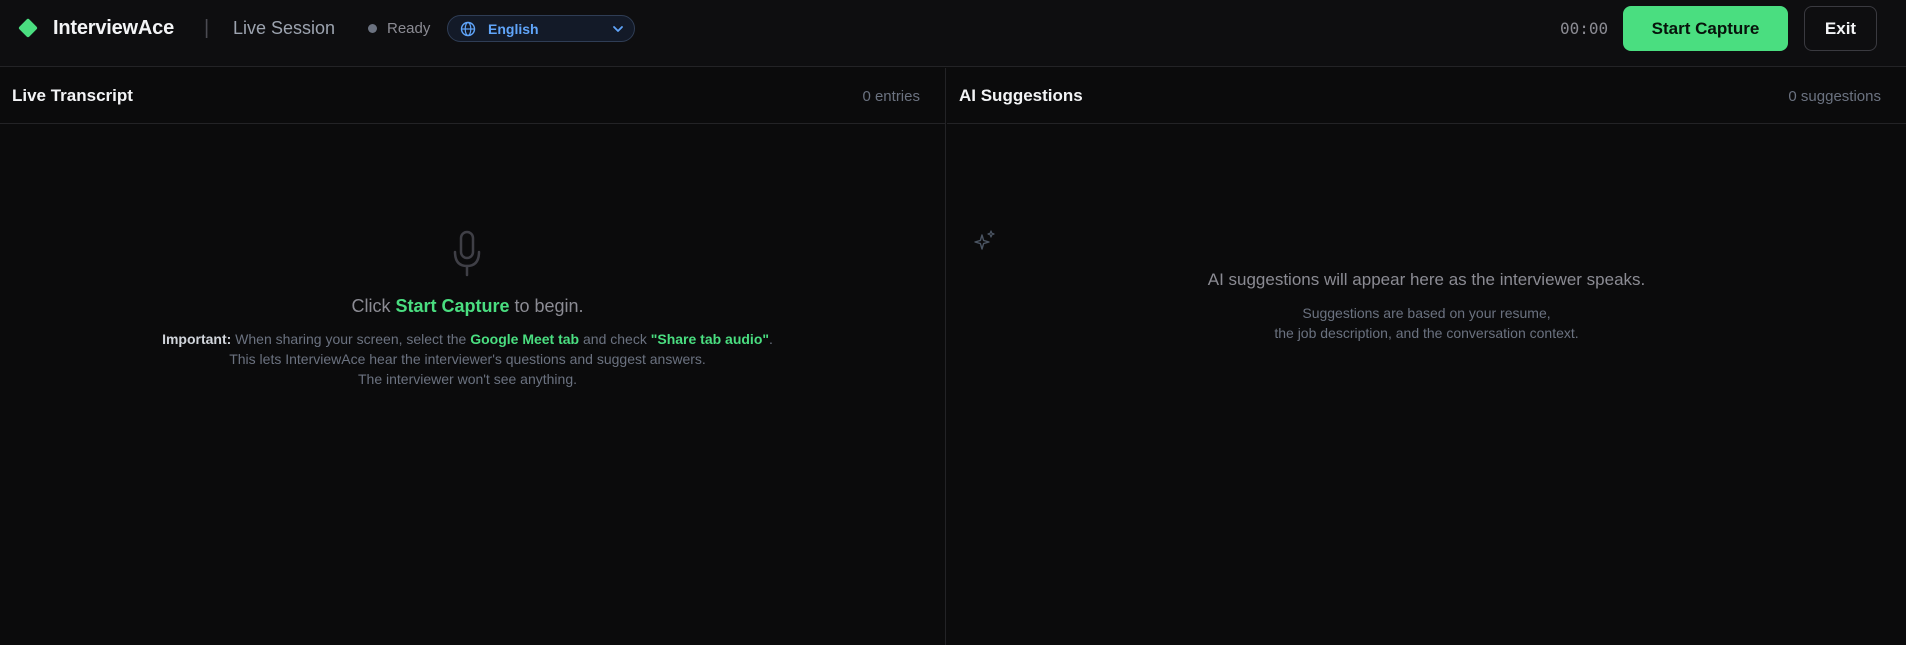  I want to click on chevron-down-icon, so click(618, 29).